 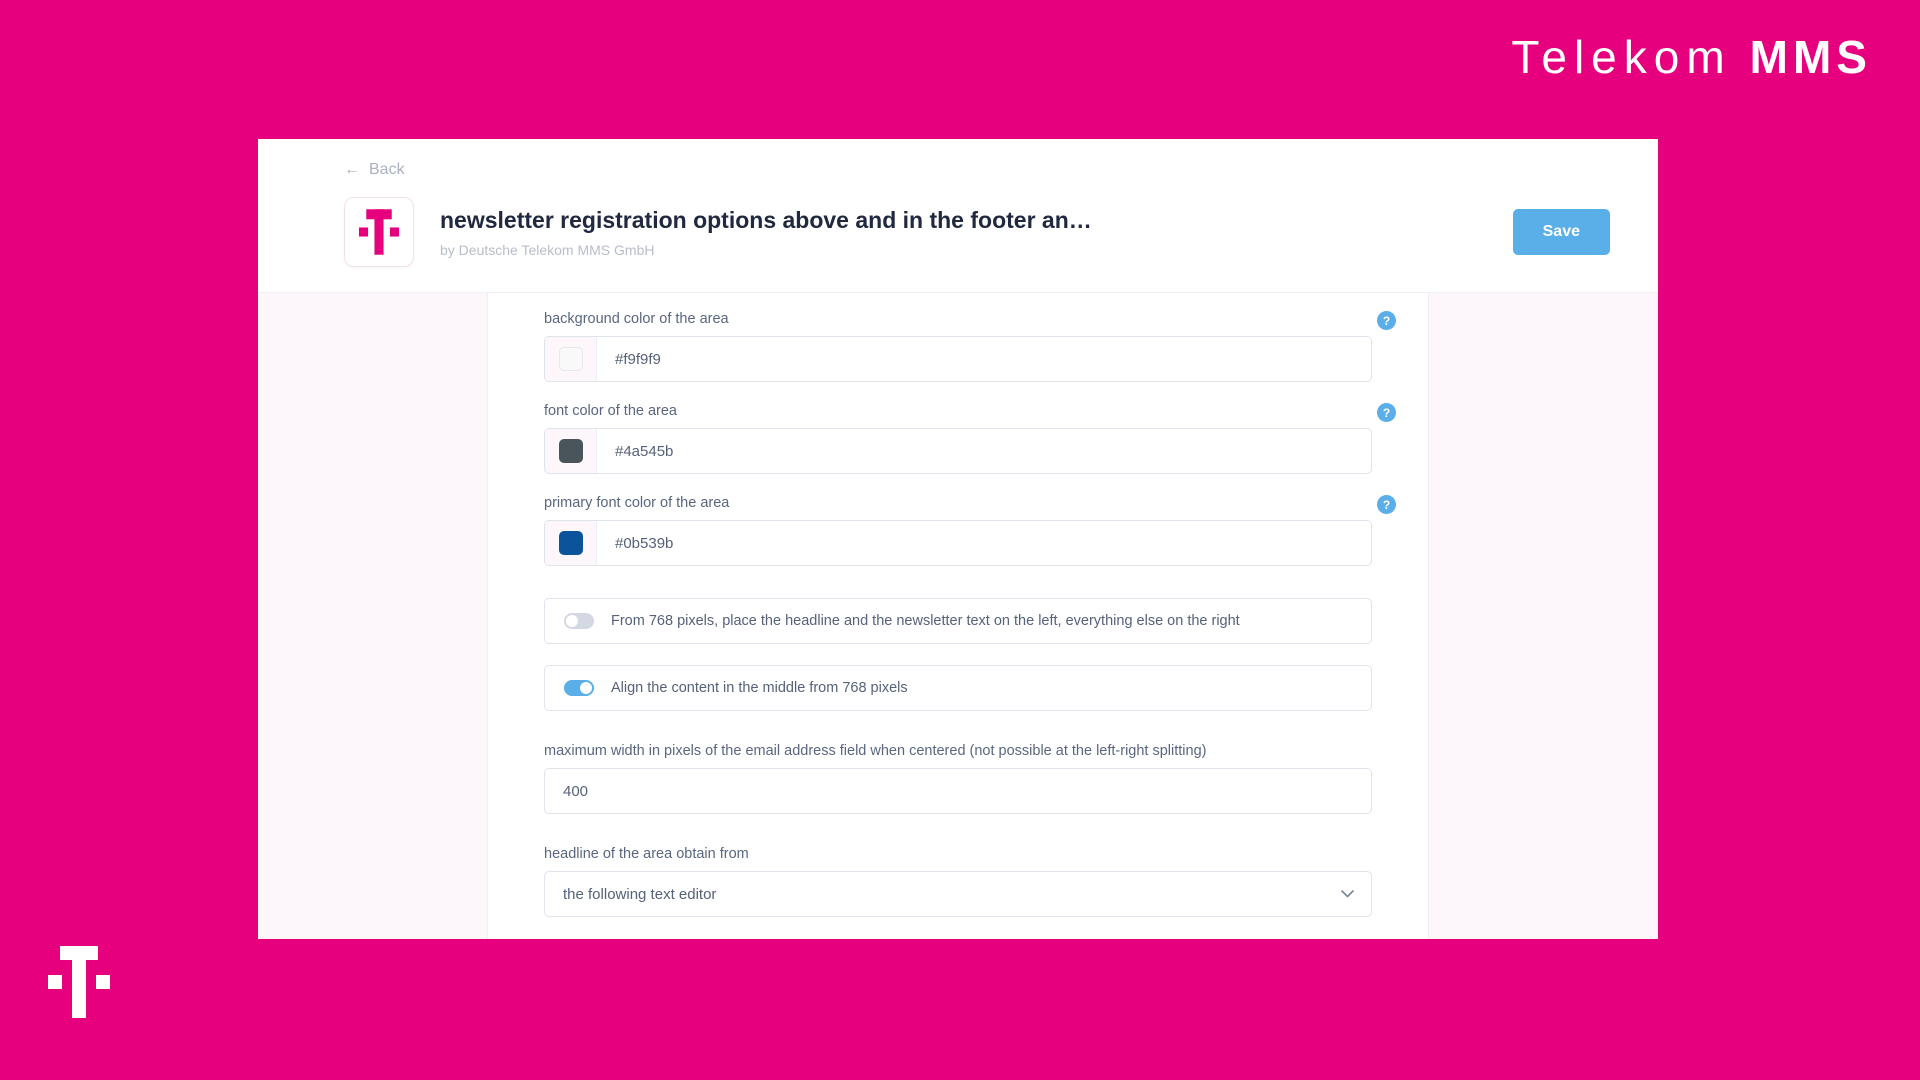 What do you see at coordinates (372, 616) in the screenshot?
I see `left-gutter` at bounding box center [372, 616].